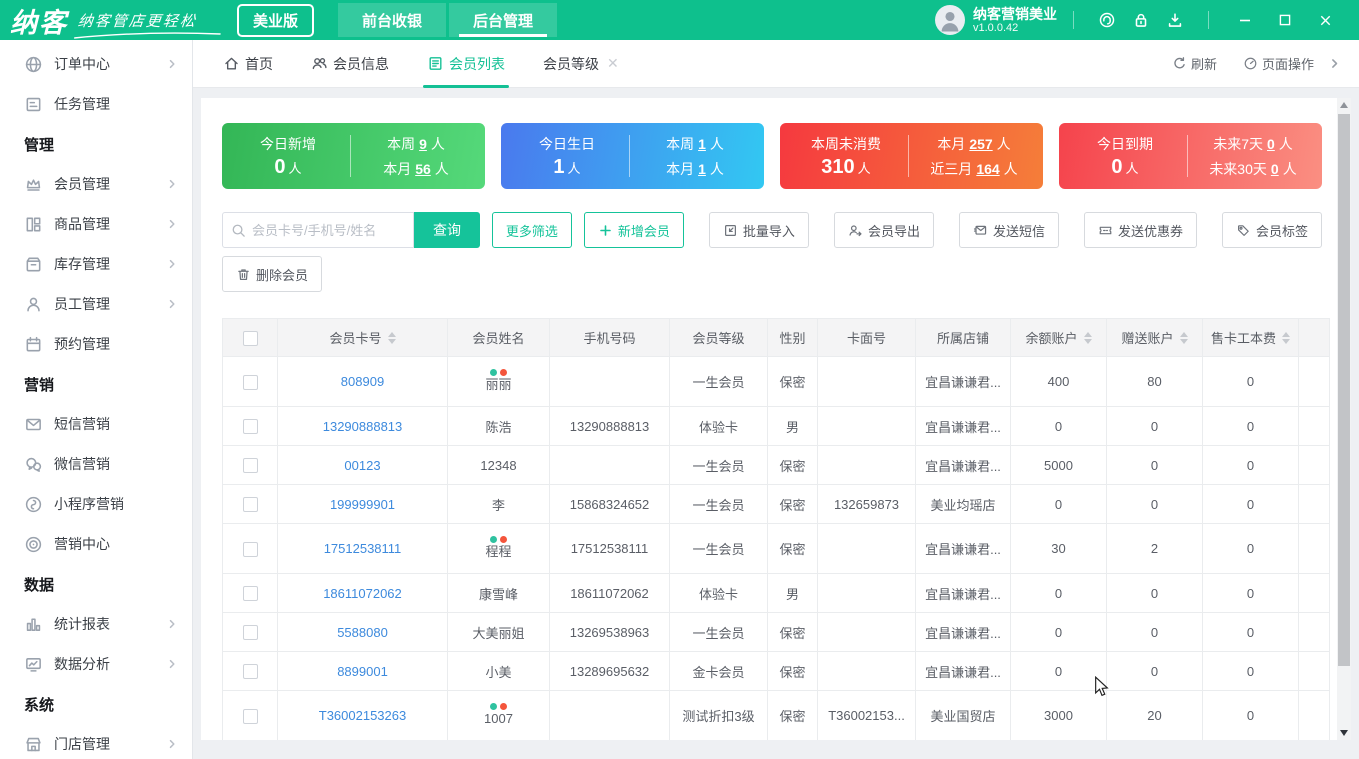 The height and width of the screenshot is (759, 1359). I want to click on sidebar-item-4: 商品管理, so click(96, 224).